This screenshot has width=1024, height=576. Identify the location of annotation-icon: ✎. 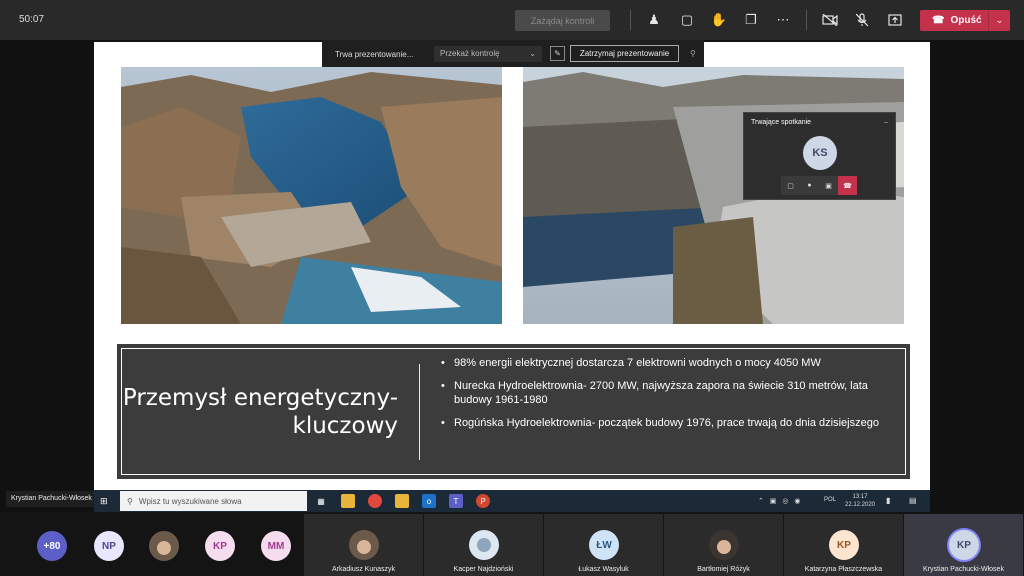
(557, 53).